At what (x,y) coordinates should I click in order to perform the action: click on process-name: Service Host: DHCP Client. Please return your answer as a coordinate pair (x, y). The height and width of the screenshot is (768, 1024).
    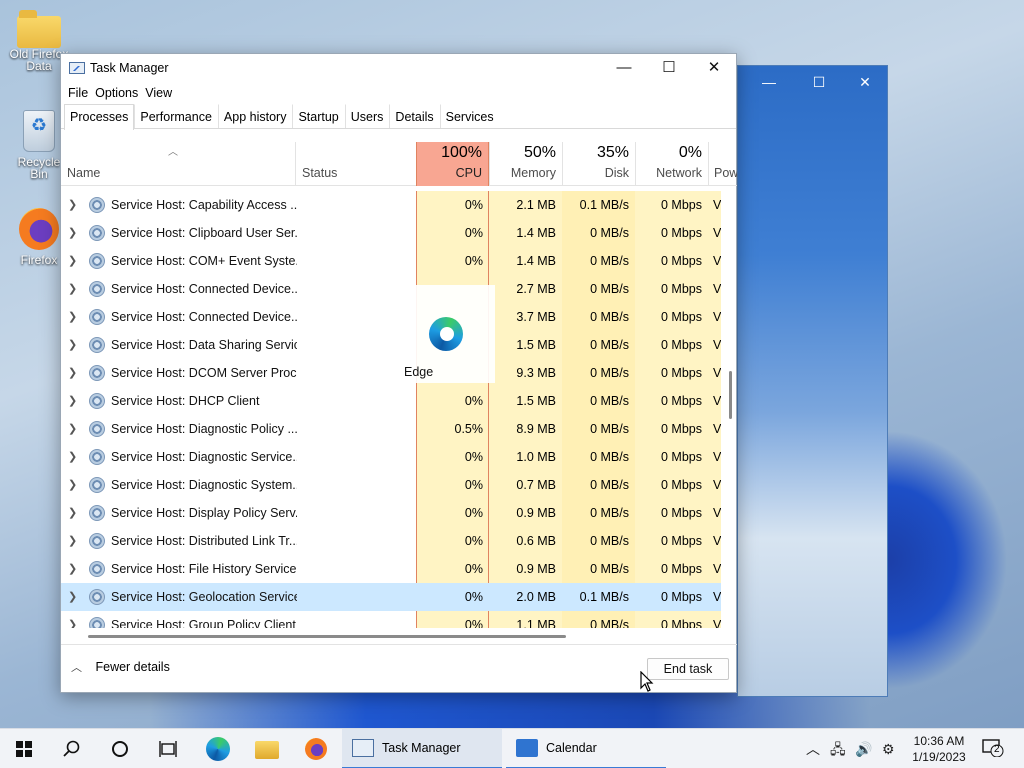
    Looking at the image, I should click on (185, 401).